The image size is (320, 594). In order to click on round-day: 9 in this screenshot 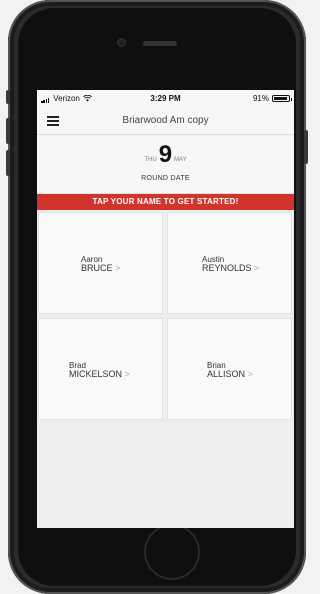, I will do `click(165, 154)`.